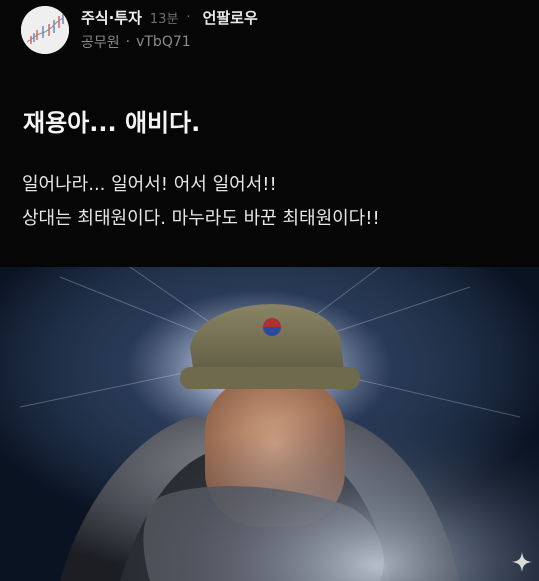 The width and height of the screenshot is (539, 581). Describe the element at coordinates (45, 30) in the screenshot. I see `stock-chart-avatar-icon` at that location.